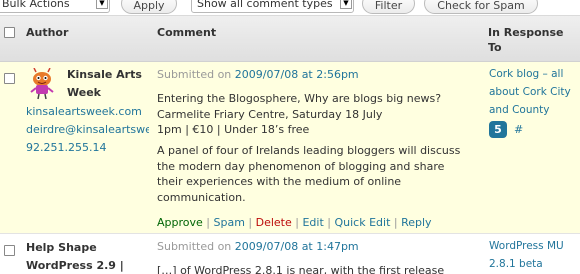 This screenshot has width=580, height=274. Describe the element at coordinates (75, 265) in the screenshot. I see `author-name-line2: WordPress 2.9 |` at that location.